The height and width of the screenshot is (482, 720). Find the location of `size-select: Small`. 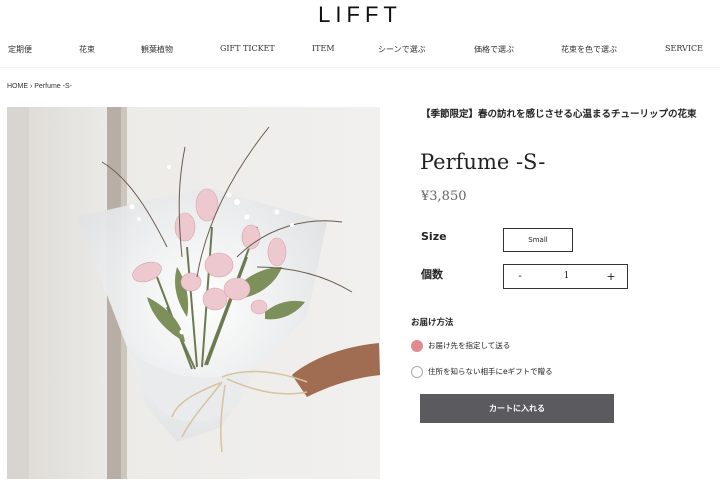

size-select: Small is located at coordinates (538, 240).